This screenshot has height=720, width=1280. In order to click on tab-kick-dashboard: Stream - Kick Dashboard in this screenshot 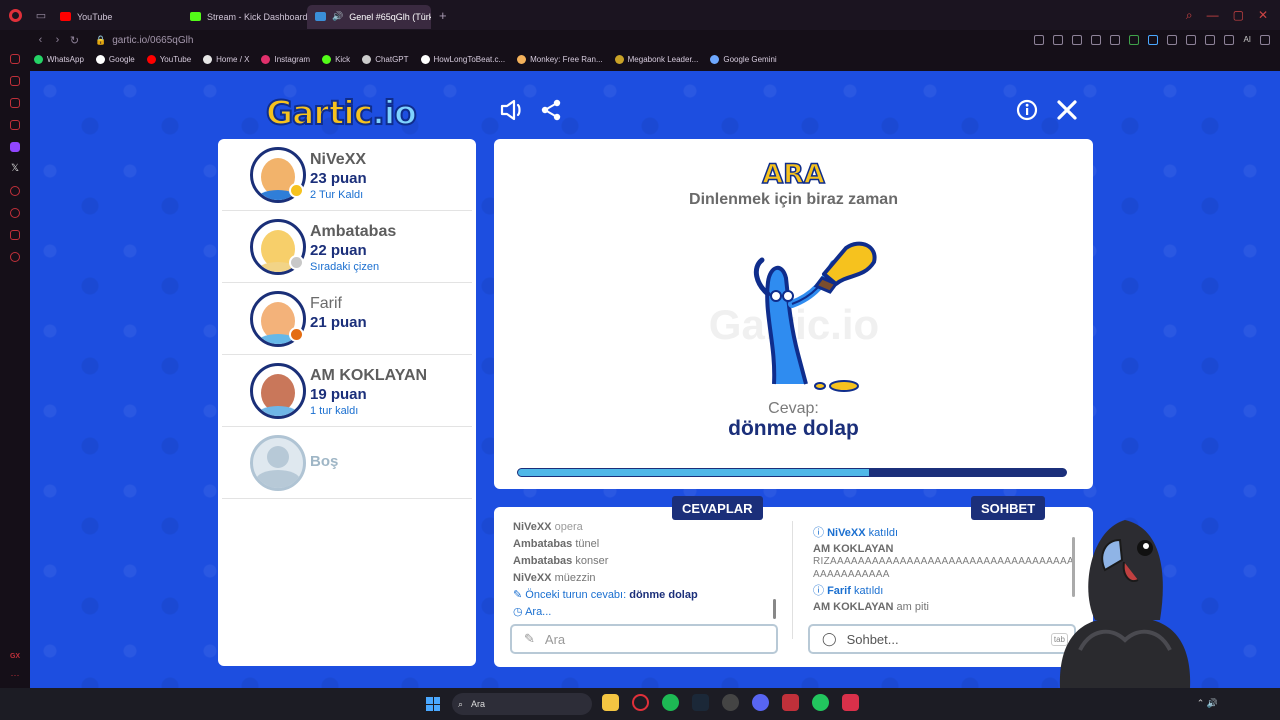, I will do `click(244, 17)`.